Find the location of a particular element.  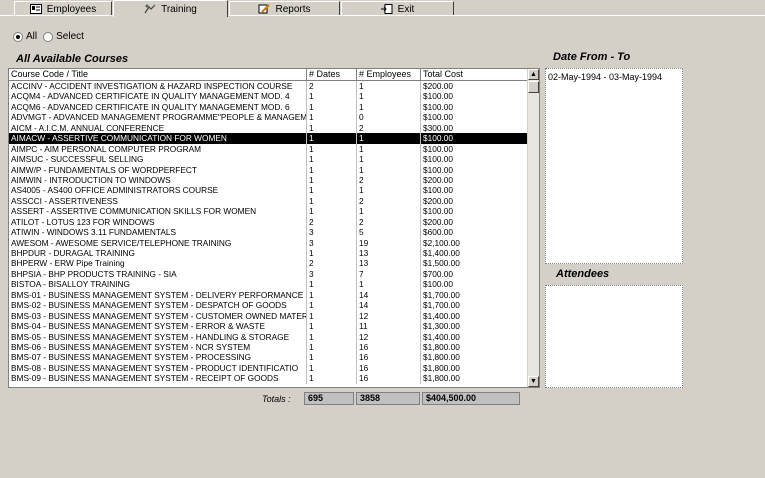

radio-all-indicator is located at coordinates (18, 36).